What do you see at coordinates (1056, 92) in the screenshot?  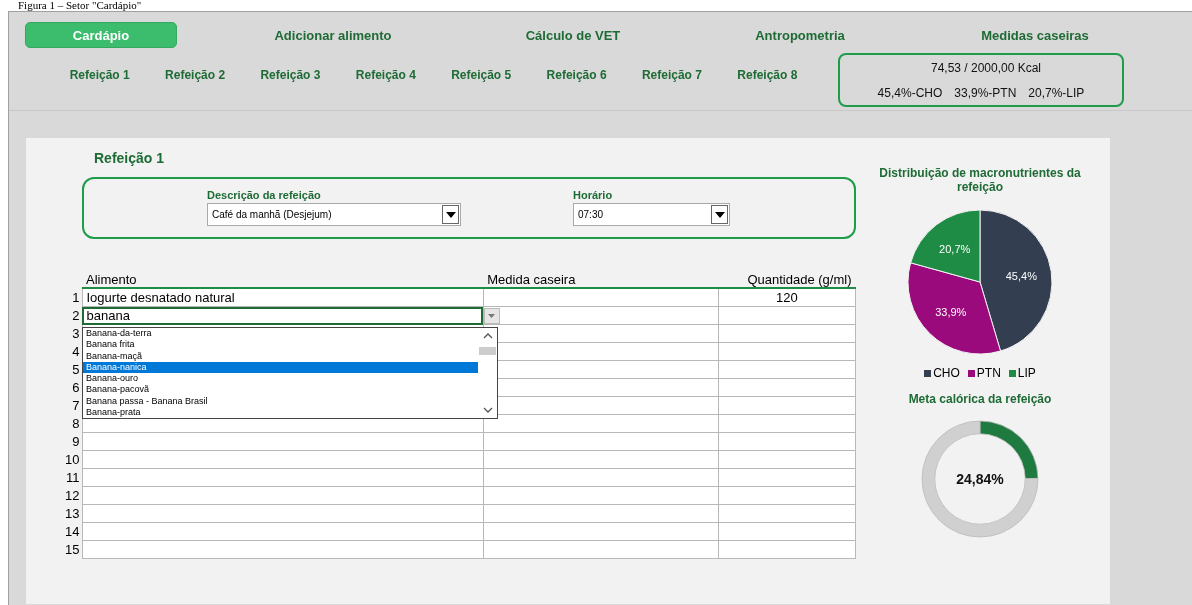 I see `macro-percentage: 20,7%-LIP` at bounding box center [1056, 92].